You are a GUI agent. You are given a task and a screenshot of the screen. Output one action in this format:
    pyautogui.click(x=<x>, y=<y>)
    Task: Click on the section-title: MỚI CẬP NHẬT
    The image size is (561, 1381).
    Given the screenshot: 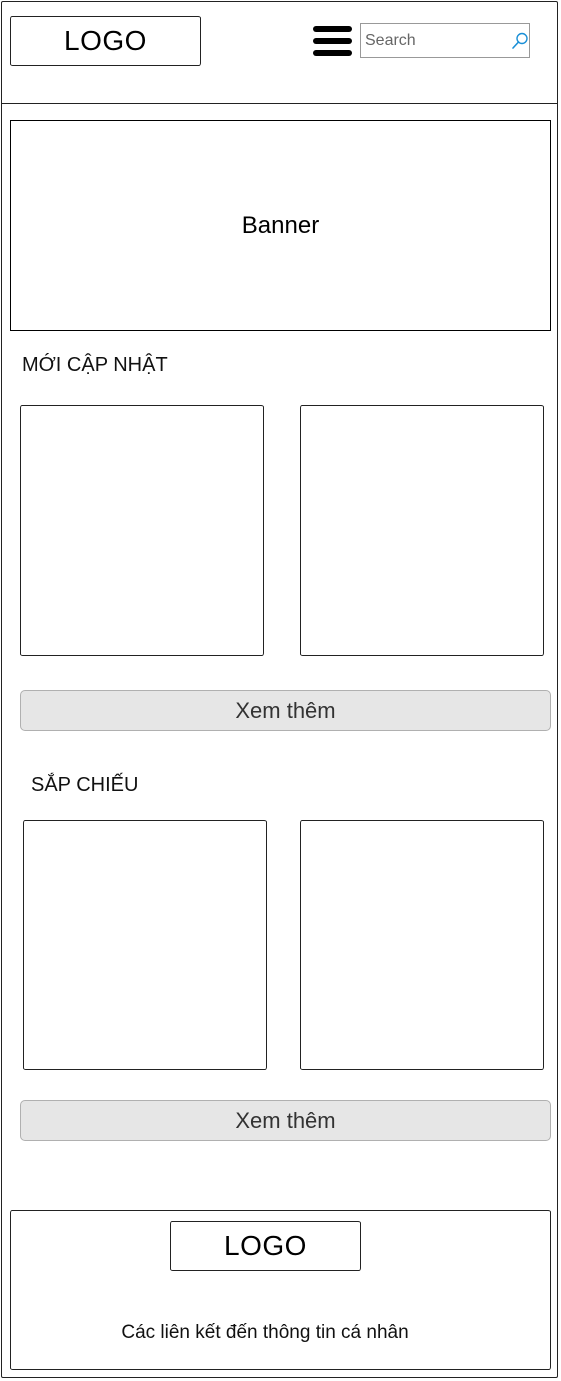 What is the action you would take?
    pyautogui.click(x=95, y=365)
    